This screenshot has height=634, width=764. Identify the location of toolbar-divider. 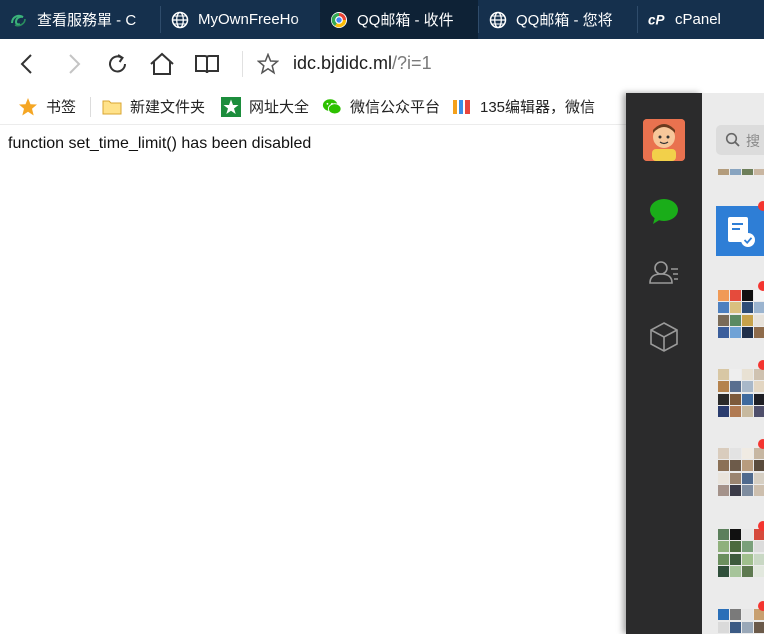
(242, 64).